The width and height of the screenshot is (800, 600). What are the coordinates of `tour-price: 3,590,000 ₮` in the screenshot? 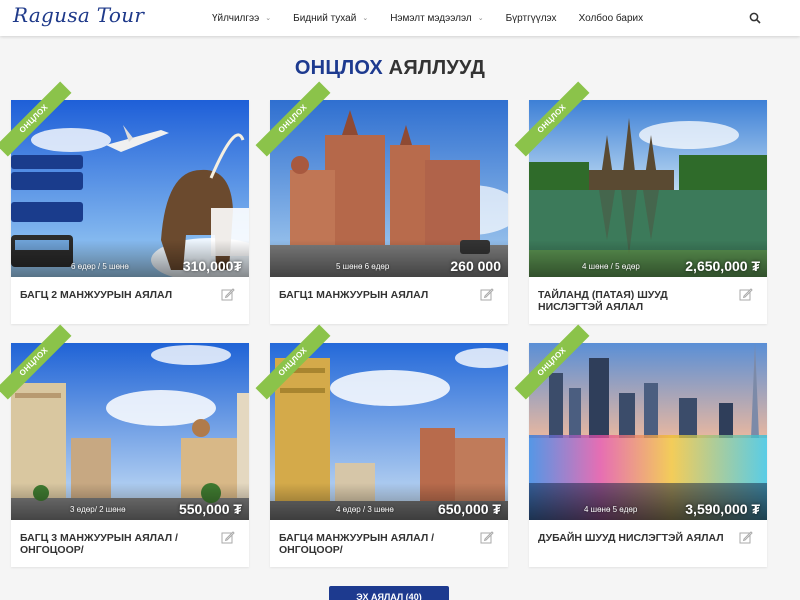 It's located at (722, 509).